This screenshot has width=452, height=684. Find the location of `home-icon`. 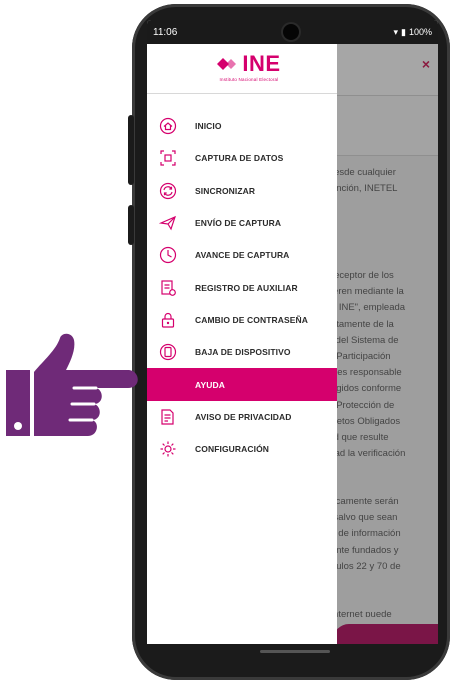

home-icon is located at coordinates (168, 126).